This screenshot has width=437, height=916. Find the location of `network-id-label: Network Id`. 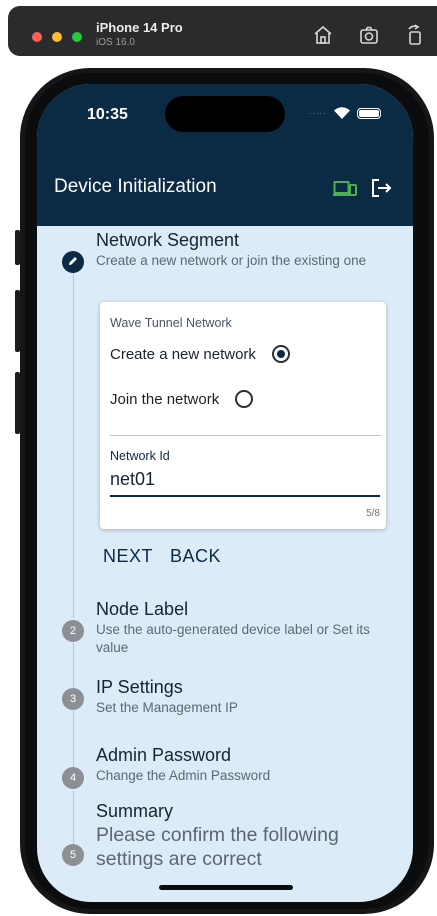

network-id-label: Network Id is located at coordinates (140, 456).